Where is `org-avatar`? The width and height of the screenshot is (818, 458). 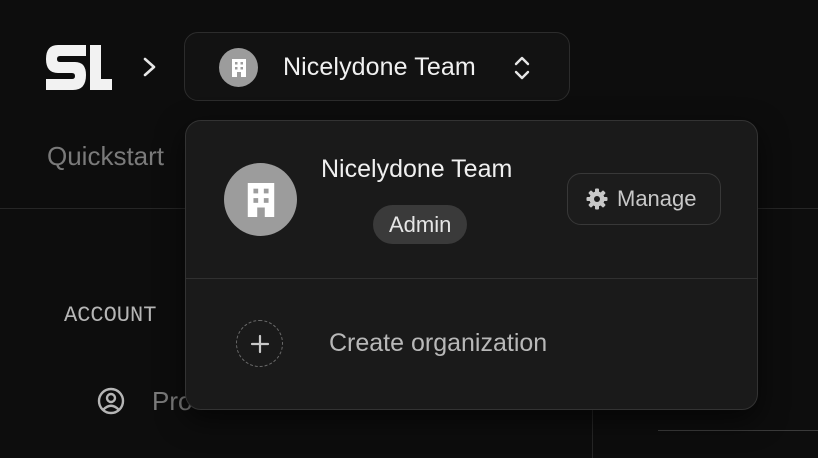
org-avatar is located at coordinates (238, 67).